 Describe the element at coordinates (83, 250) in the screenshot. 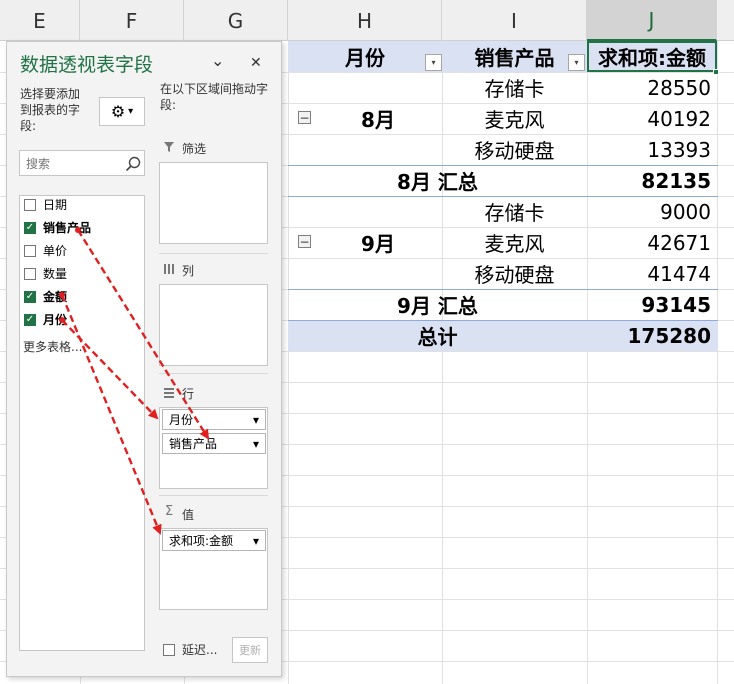

I see `field-item: 单价` at that location.